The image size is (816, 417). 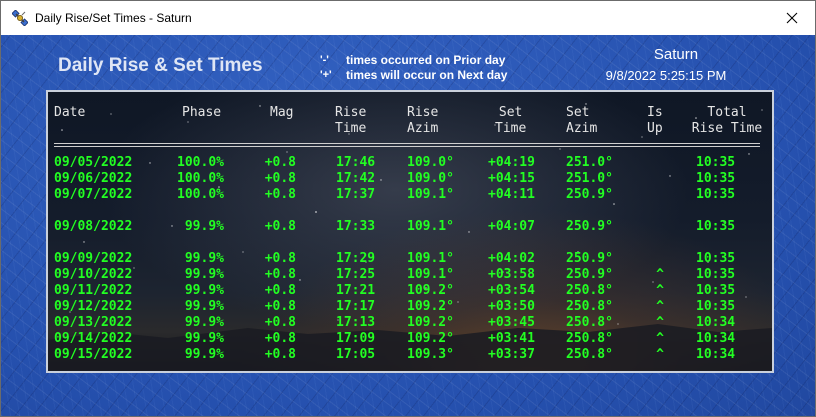 I want to click on cell-set-time: +03:37, so click(x=511, y=354).